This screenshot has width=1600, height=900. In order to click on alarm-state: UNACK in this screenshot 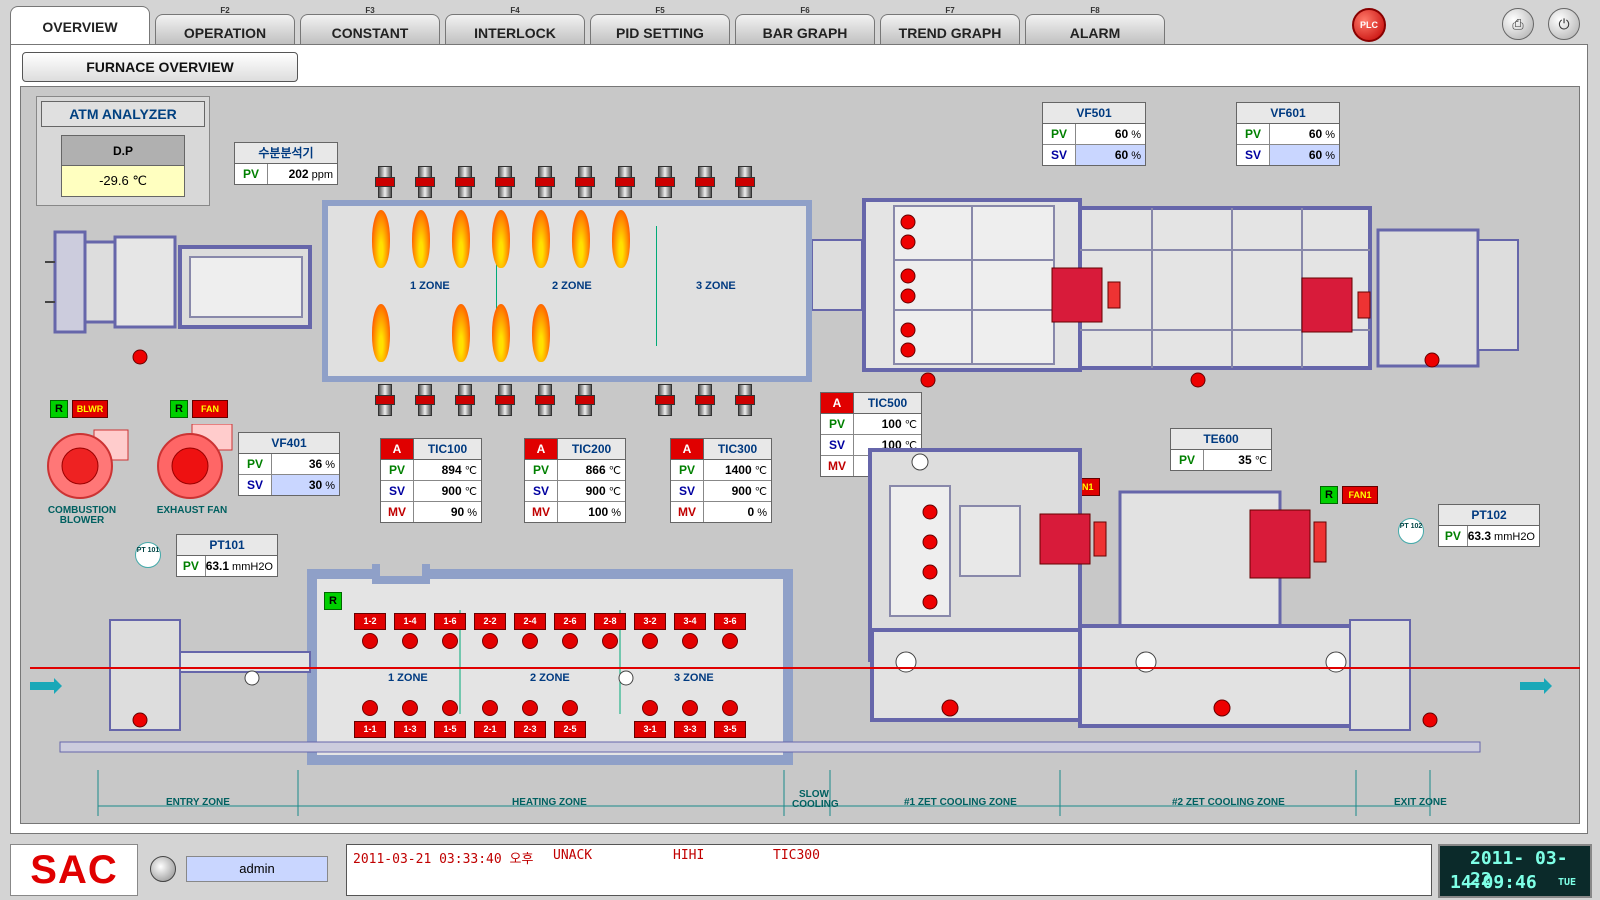, I will do `click(573, 855)`.